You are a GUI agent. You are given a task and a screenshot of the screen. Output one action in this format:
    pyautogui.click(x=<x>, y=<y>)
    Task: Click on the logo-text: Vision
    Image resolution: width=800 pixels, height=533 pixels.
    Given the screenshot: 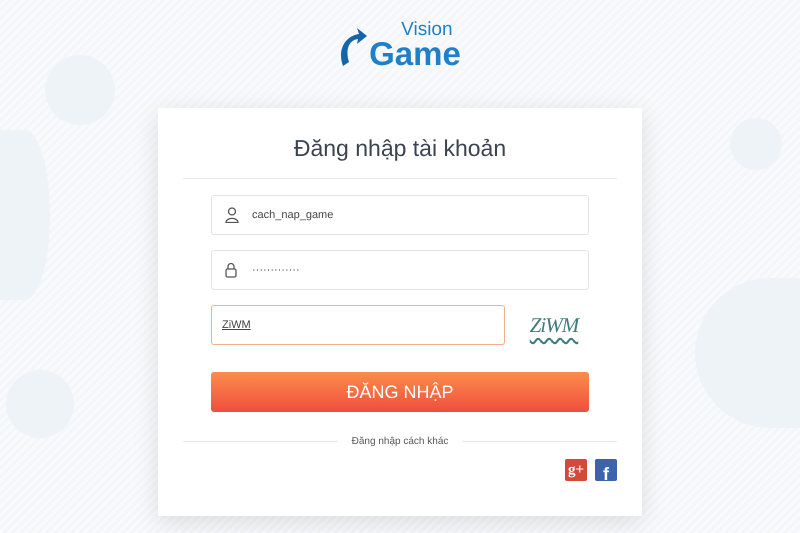 What is the action you would take?
    pyautogui.click(x=427, y=29)
    